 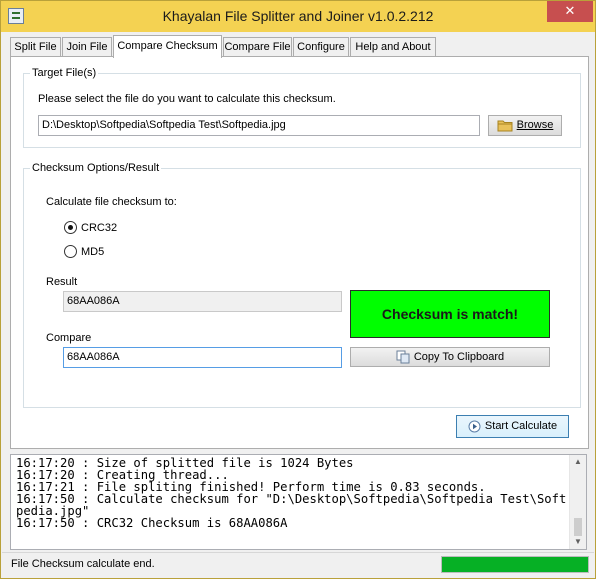 I want to click on calc-label: Calculate file checksum to:, so click(x=111, y=202).